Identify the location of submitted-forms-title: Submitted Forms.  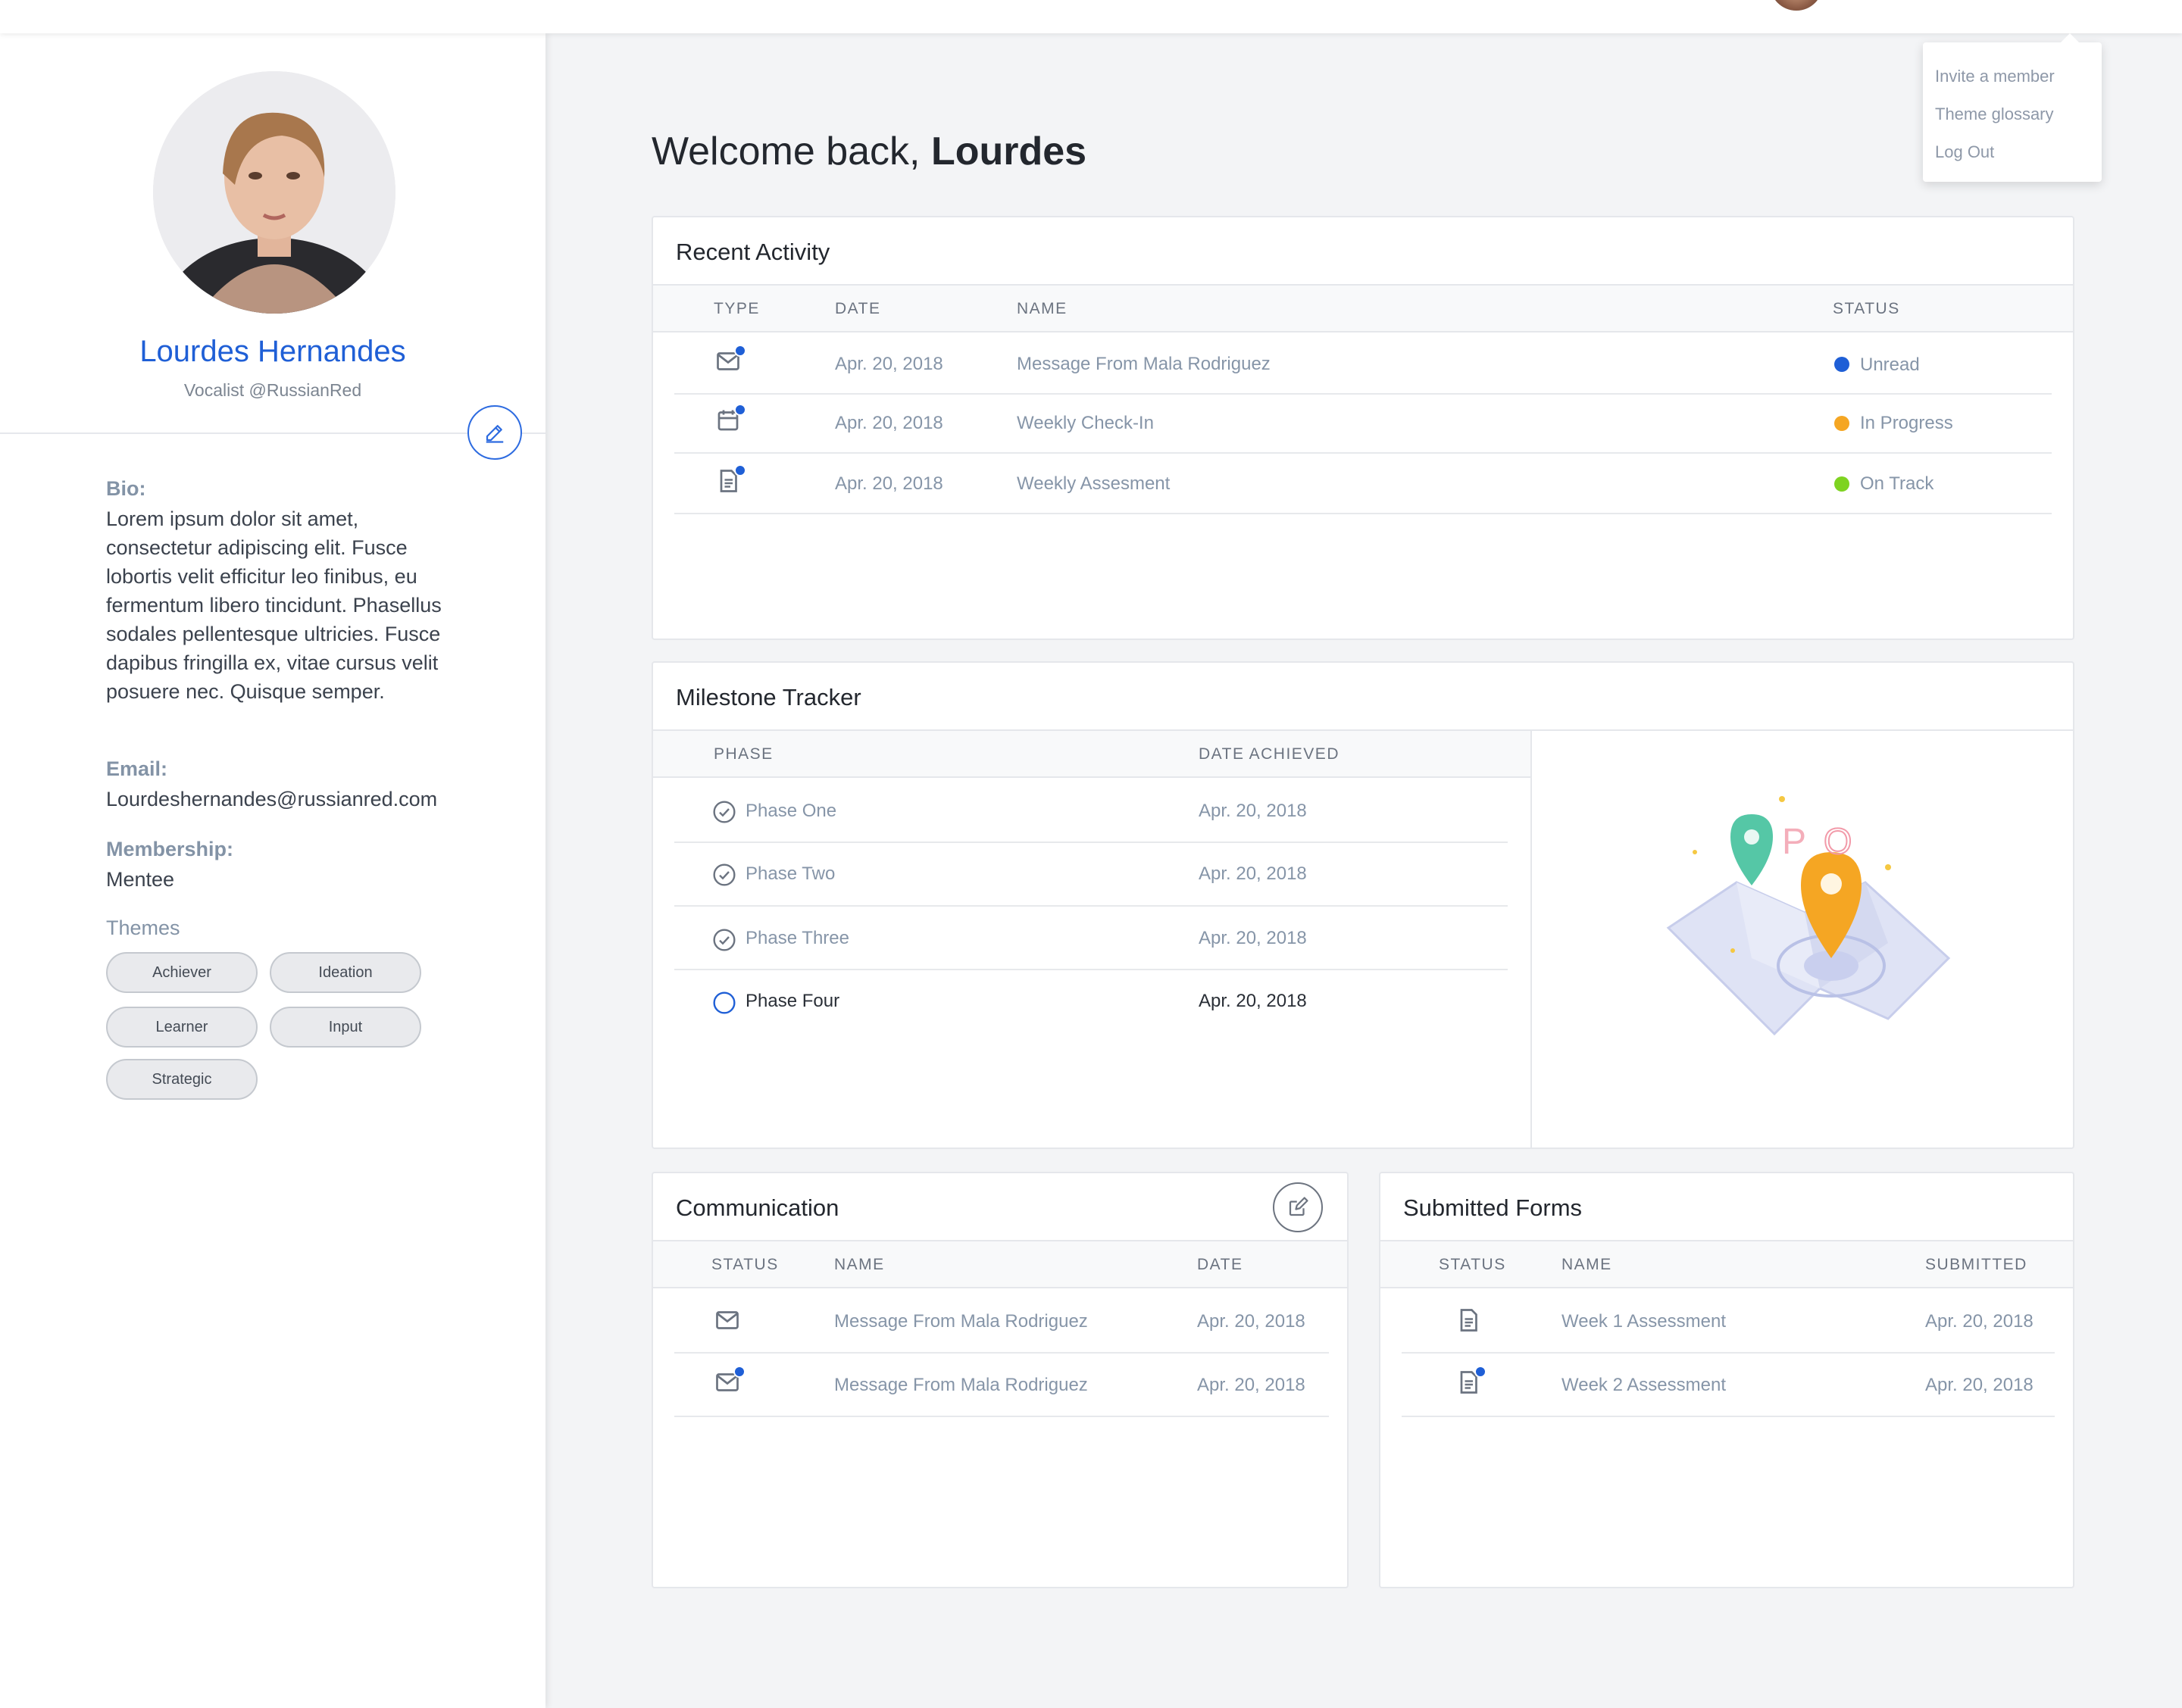
(1493, 1208).